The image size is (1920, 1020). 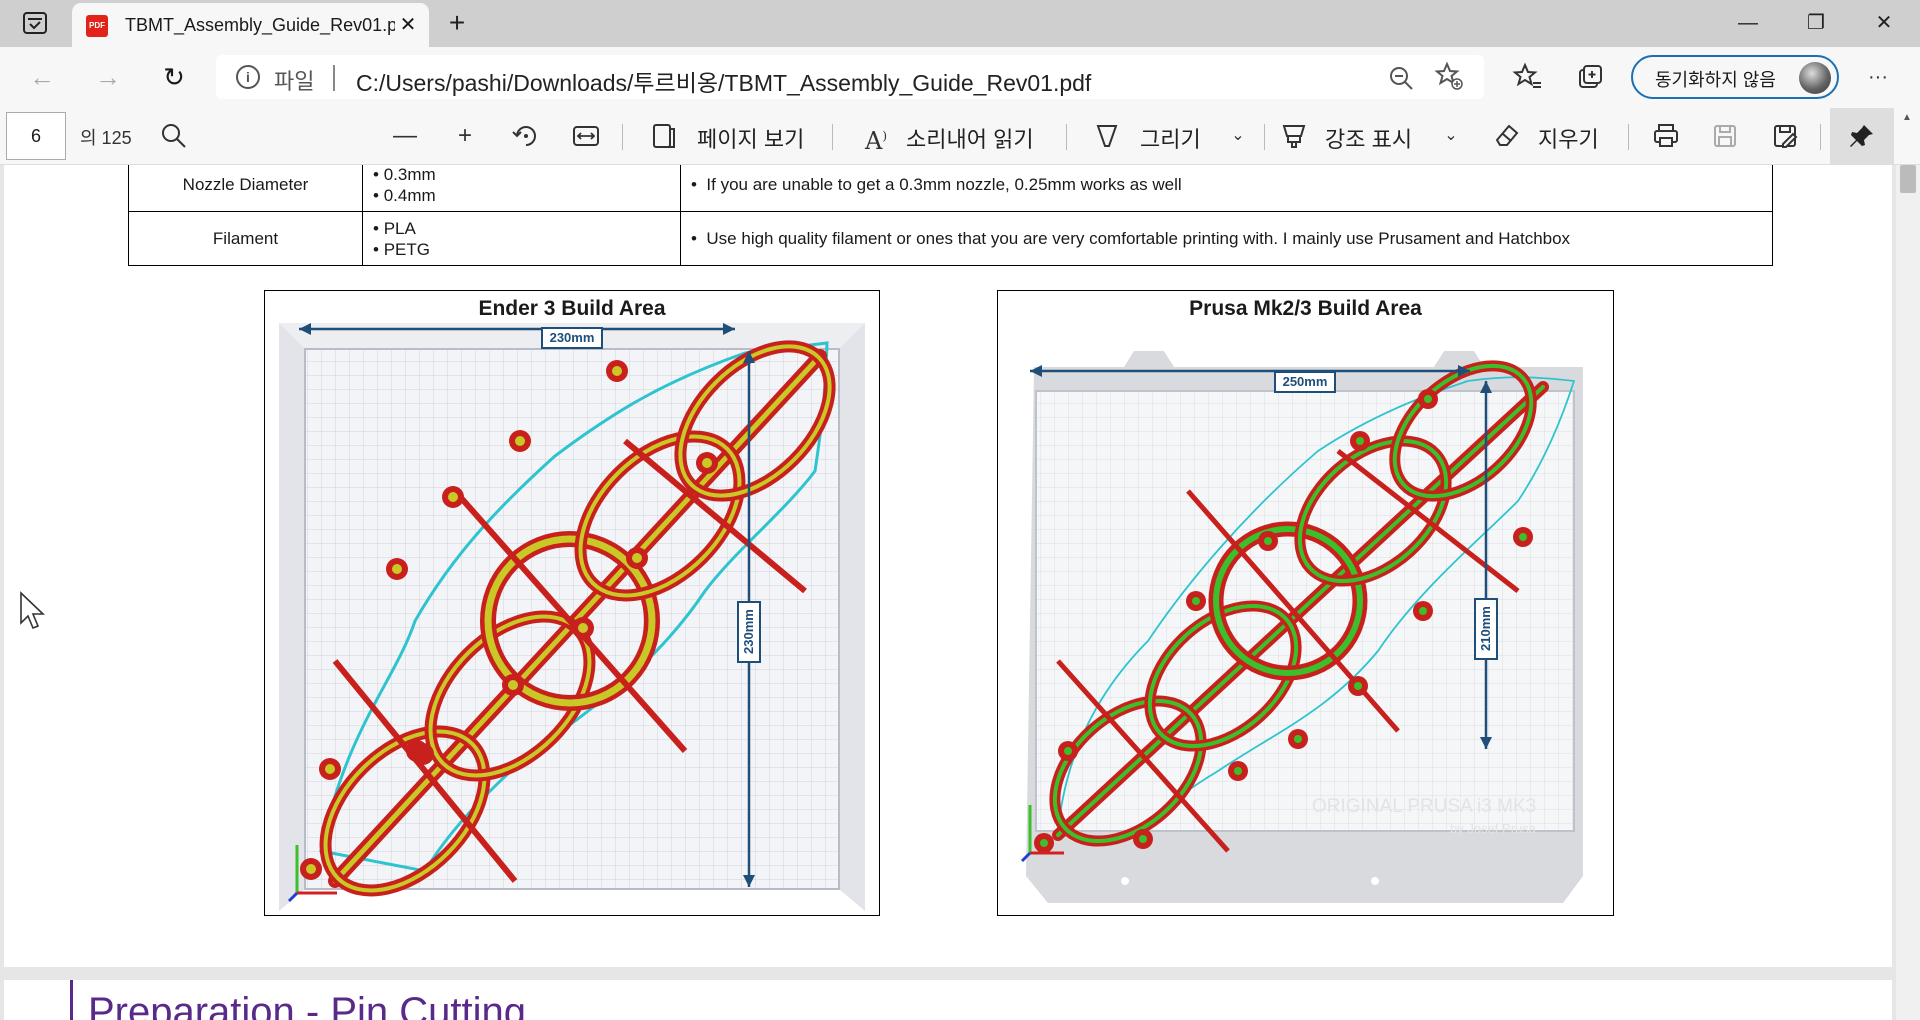 I want to click on avatar, so click(x=1815, y=78).